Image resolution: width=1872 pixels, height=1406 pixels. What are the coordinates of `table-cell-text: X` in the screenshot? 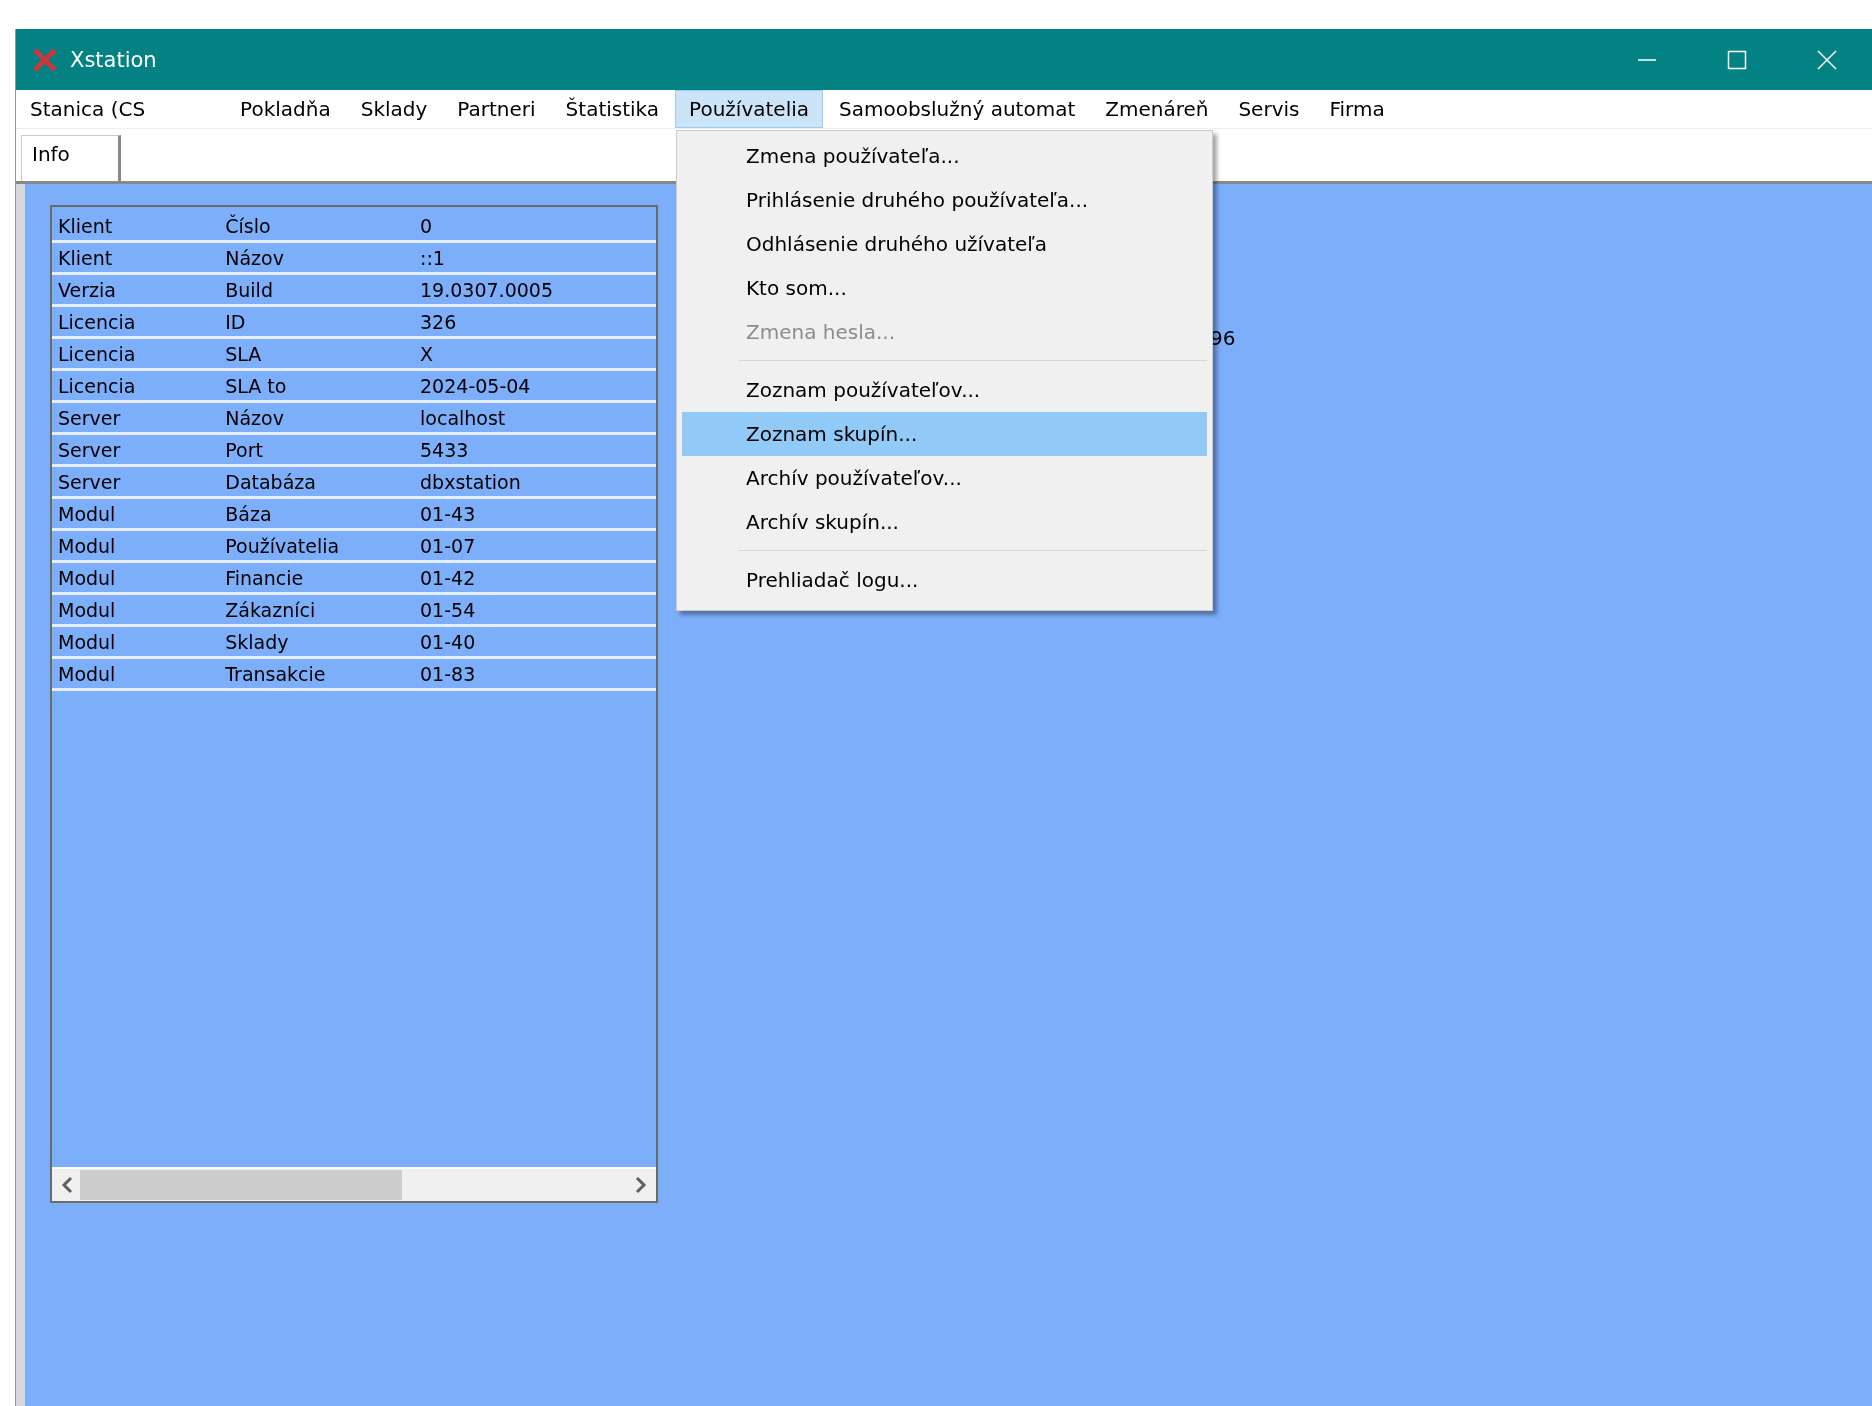 It's located at (427, 353).